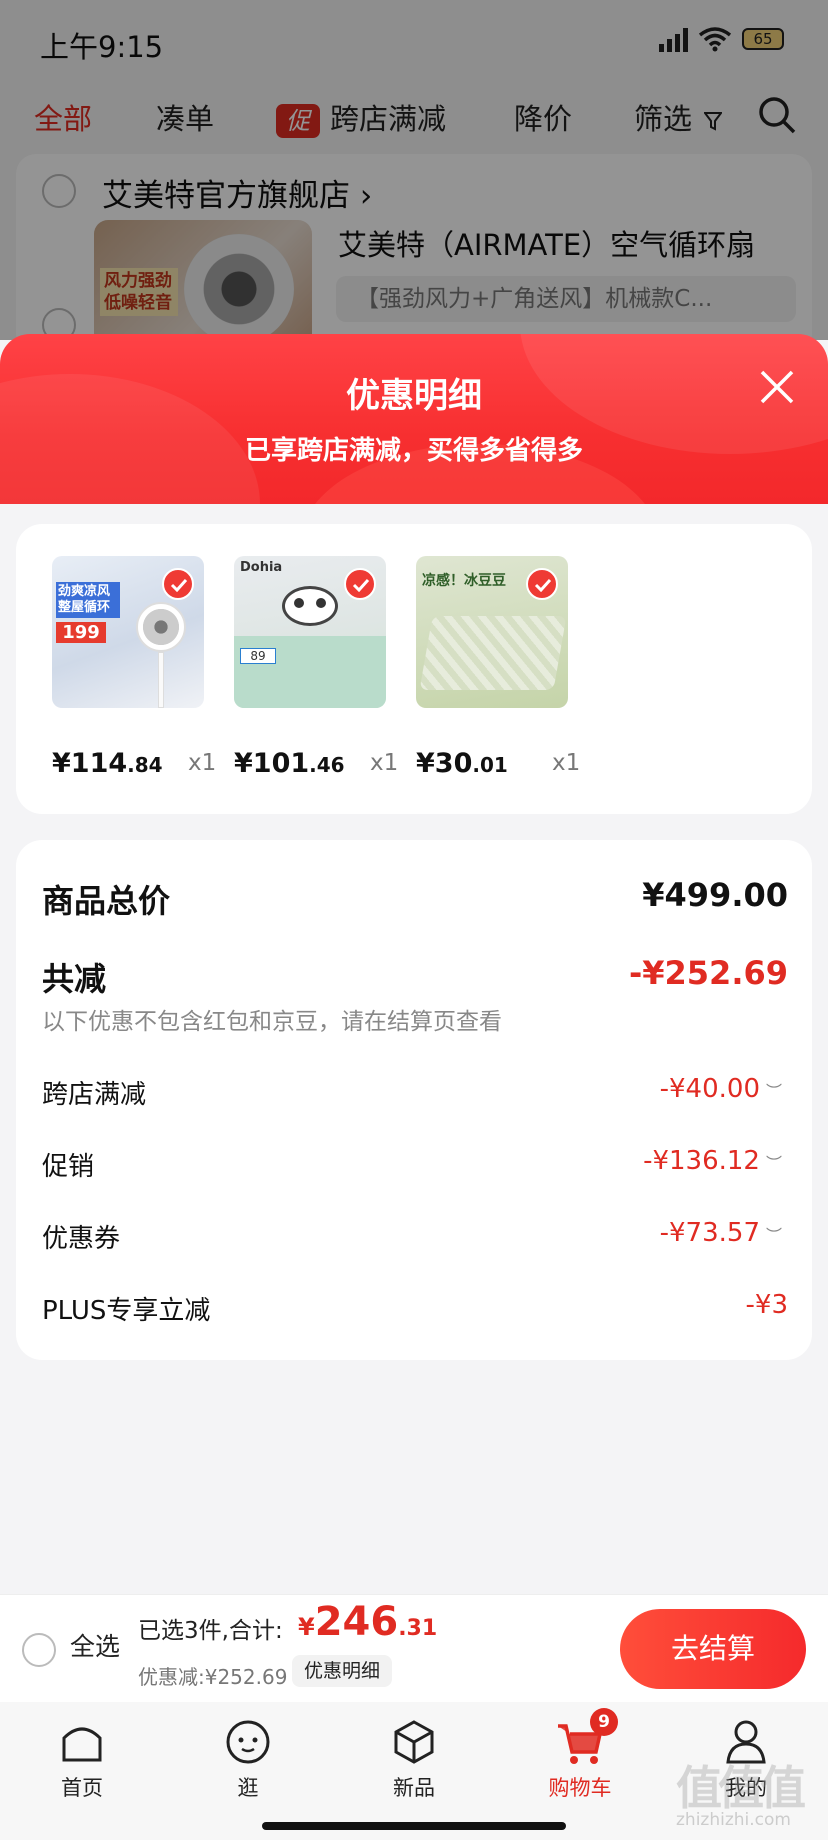  What do you see at coordinates (68, 1167) in the screenshot?
I see `line-promo-label: 促销` at bounding box center [68, 1167].